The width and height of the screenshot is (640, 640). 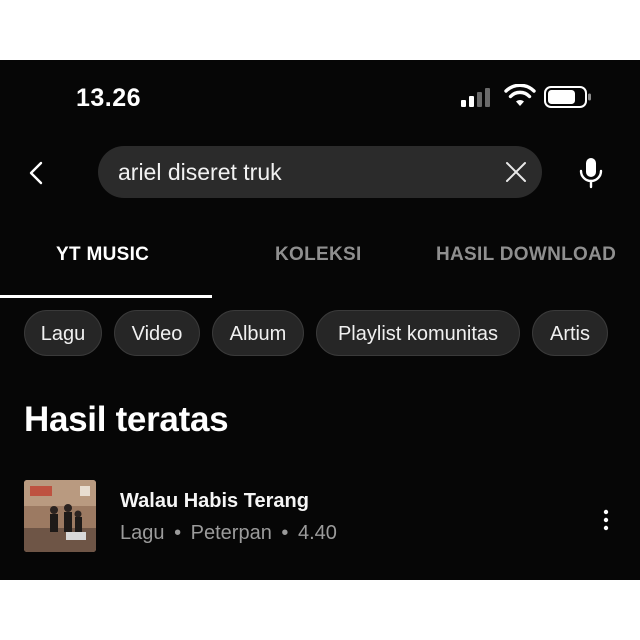 What do you see at coordinates (200, 172) in the screenshot?
I see `search-input: ariel diseret truk` at bounding box center [200, 172].